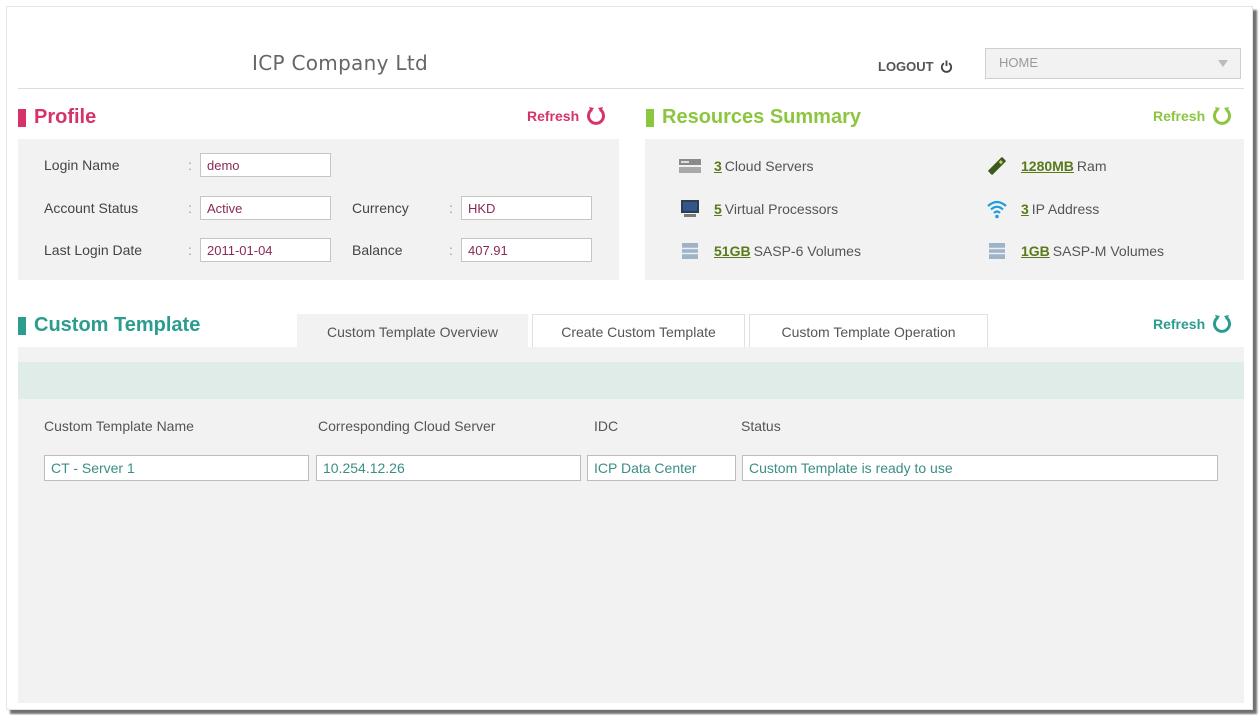  What do you see at coordinates (65, 117) in the screenshot?
I see `profile-title: Profile` at bounding box center [65, 117].